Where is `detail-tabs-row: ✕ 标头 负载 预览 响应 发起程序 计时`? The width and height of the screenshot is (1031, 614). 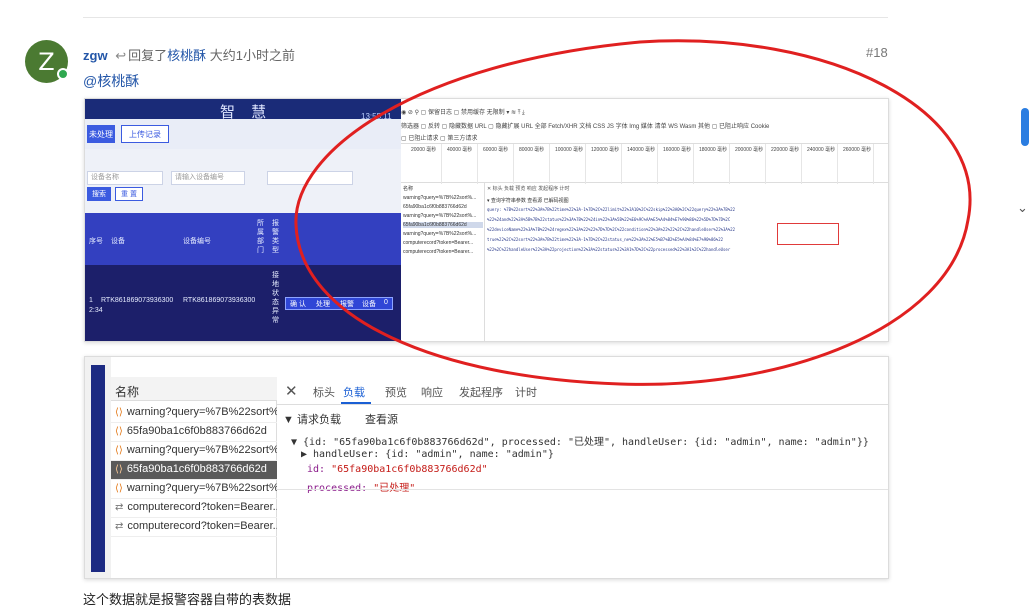
detail-tabs-row: ✕ 标头 负载 预览 响应 发起程序 计时 is located at coordinates (582, 391).